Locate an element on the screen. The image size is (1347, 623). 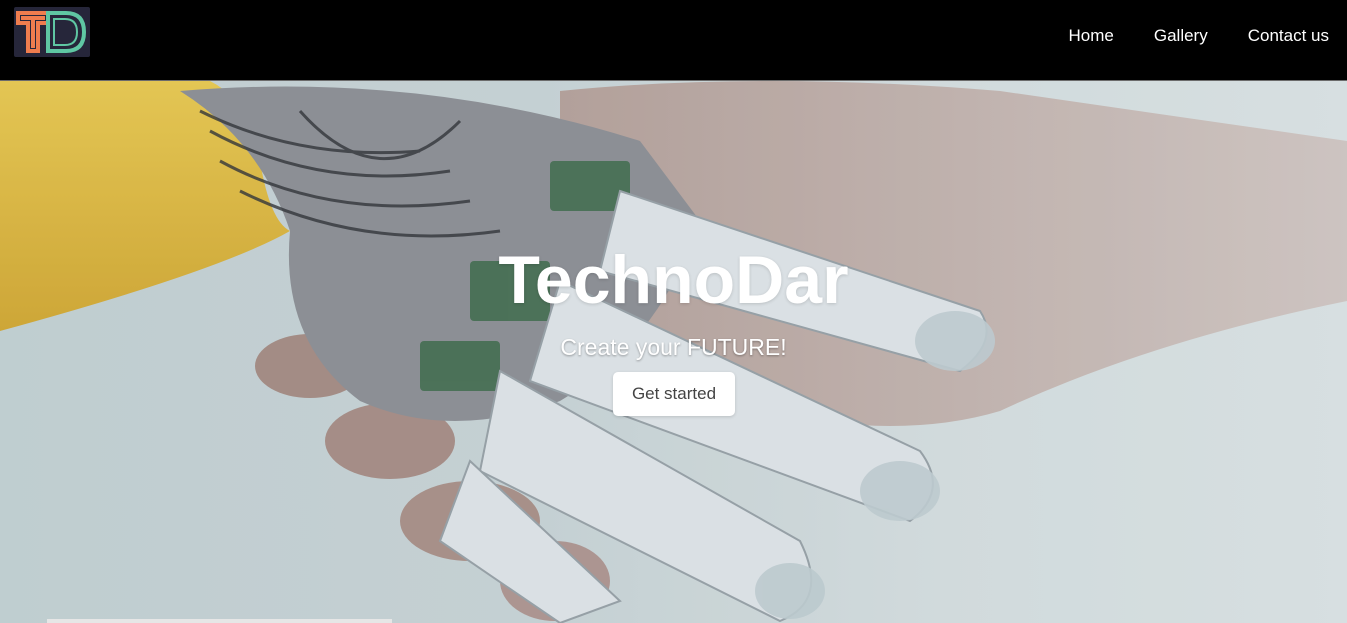
nav-item-home: Home is located at coordinates (1091, 36).